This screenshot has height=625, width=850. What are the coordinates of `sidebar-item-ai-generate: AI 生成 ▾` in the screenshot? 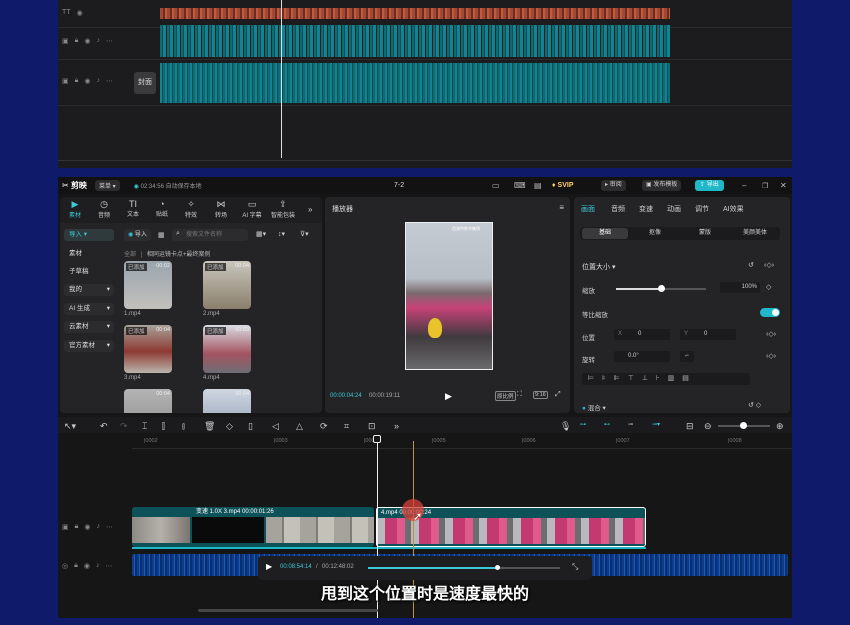 It's located at (89, 309).